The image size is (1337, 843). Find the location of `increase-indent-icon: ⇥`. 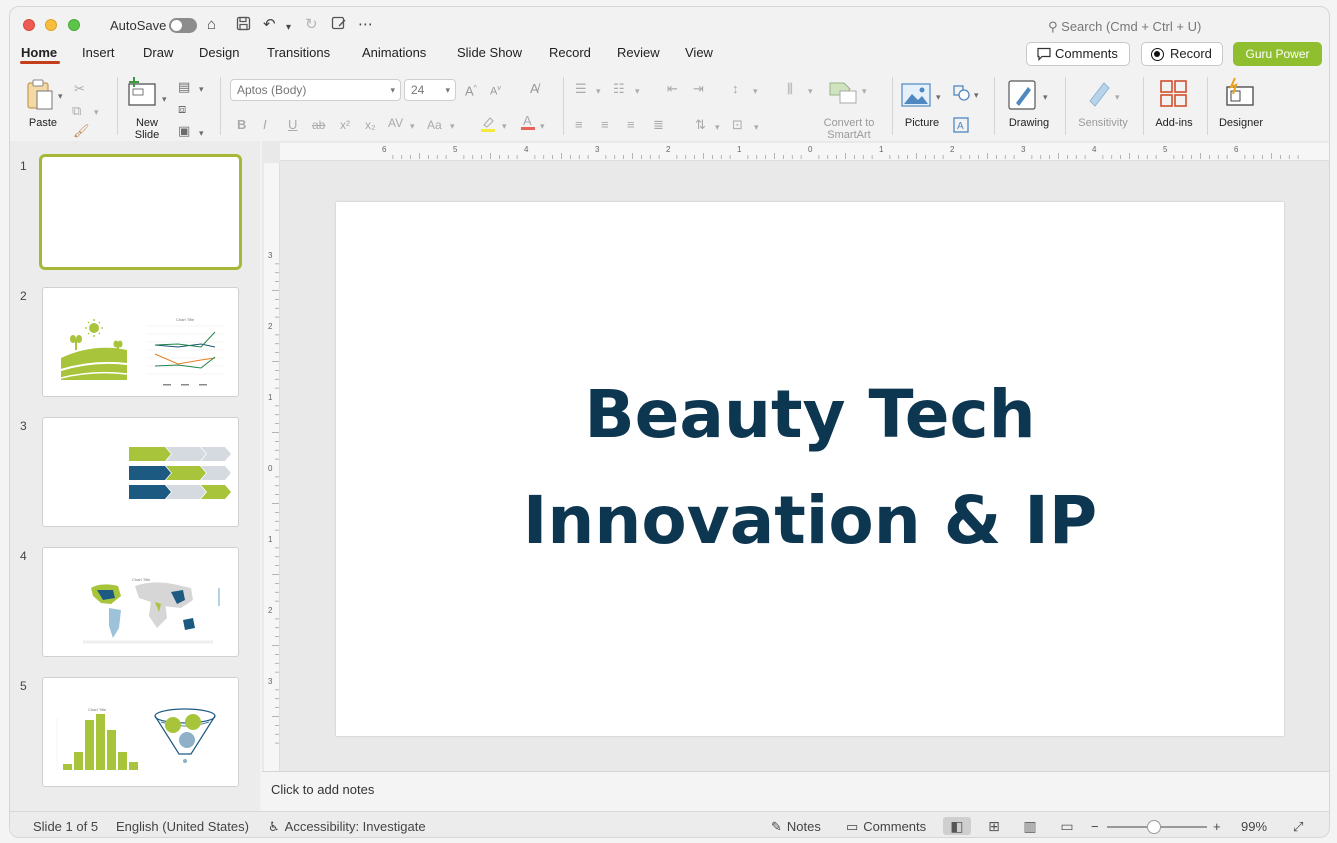

increase-indent-icon: ⇥ is located at coordinates (698, 89).